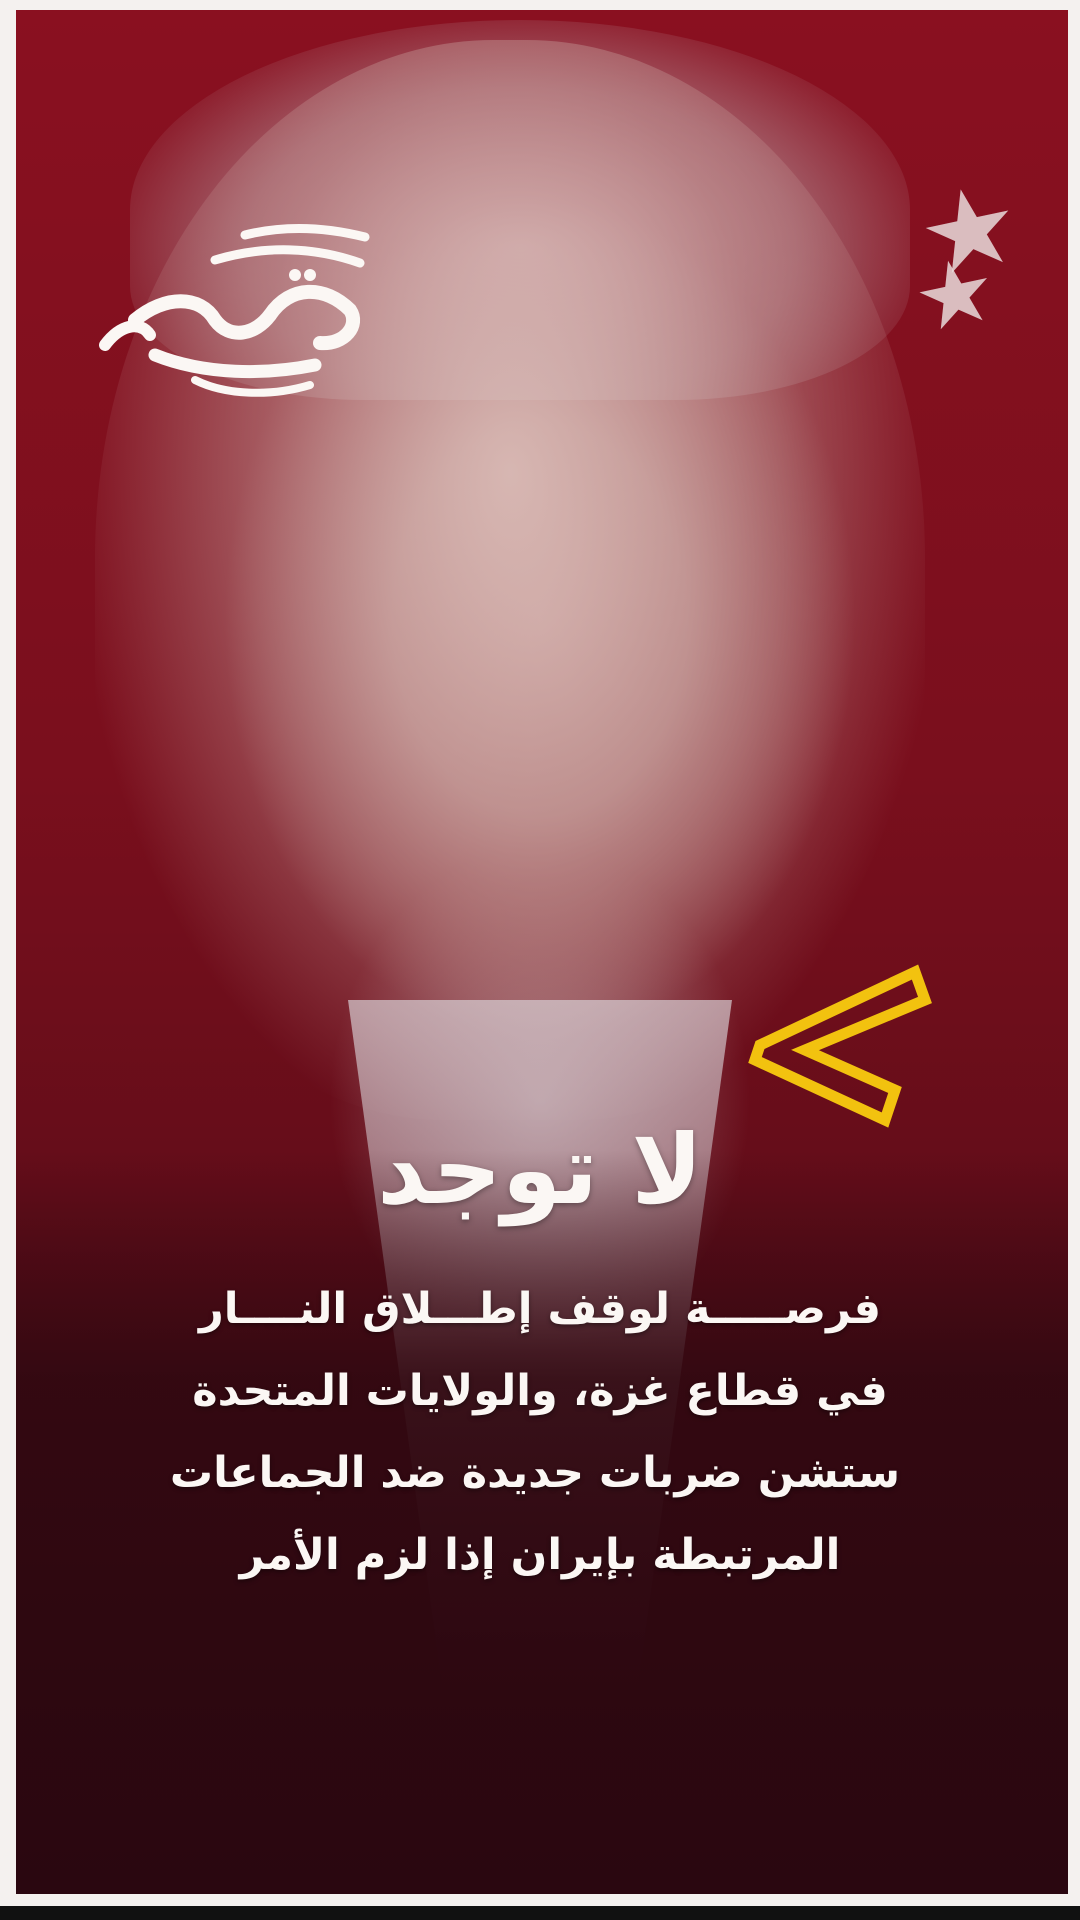 The height and width of the screenshot is (1920, 1080). I want to click on bottom-bar, so click(540, 1913).